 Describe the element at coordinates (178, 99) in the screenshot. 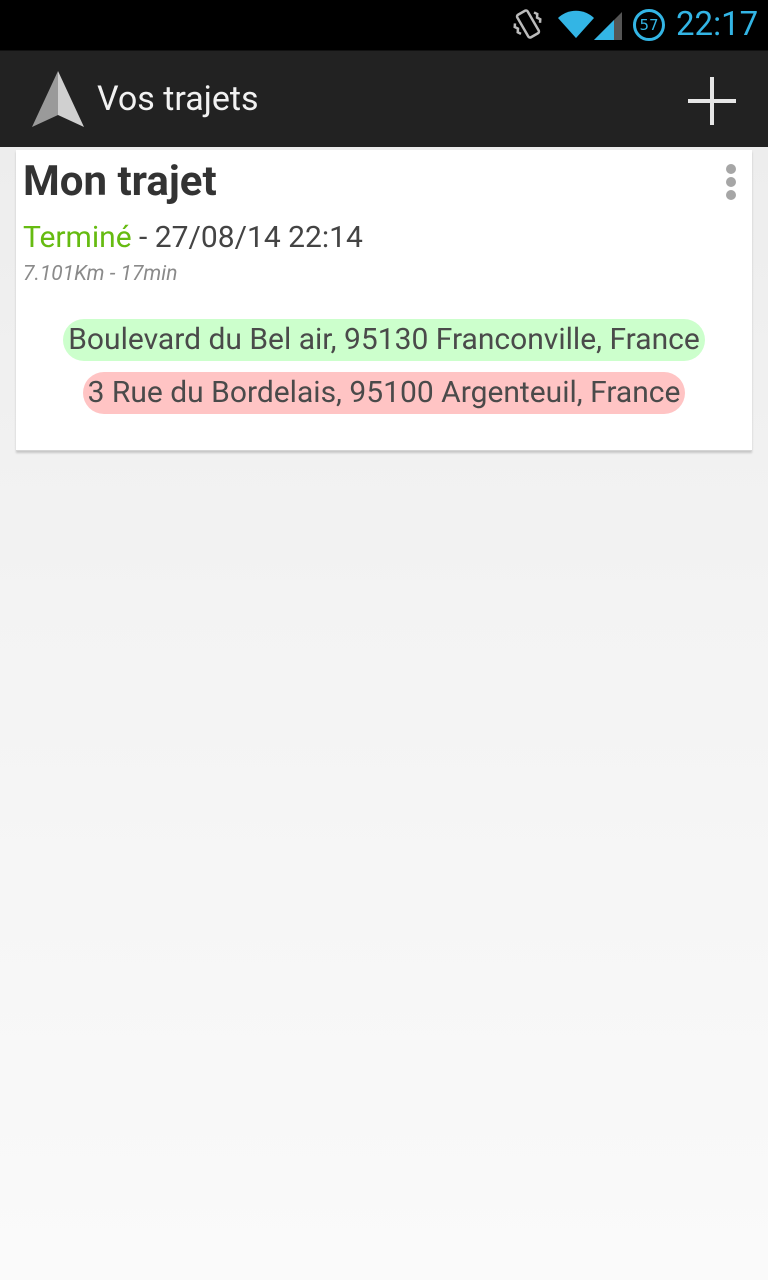

I see `page-title: Vos trajets` at that location.